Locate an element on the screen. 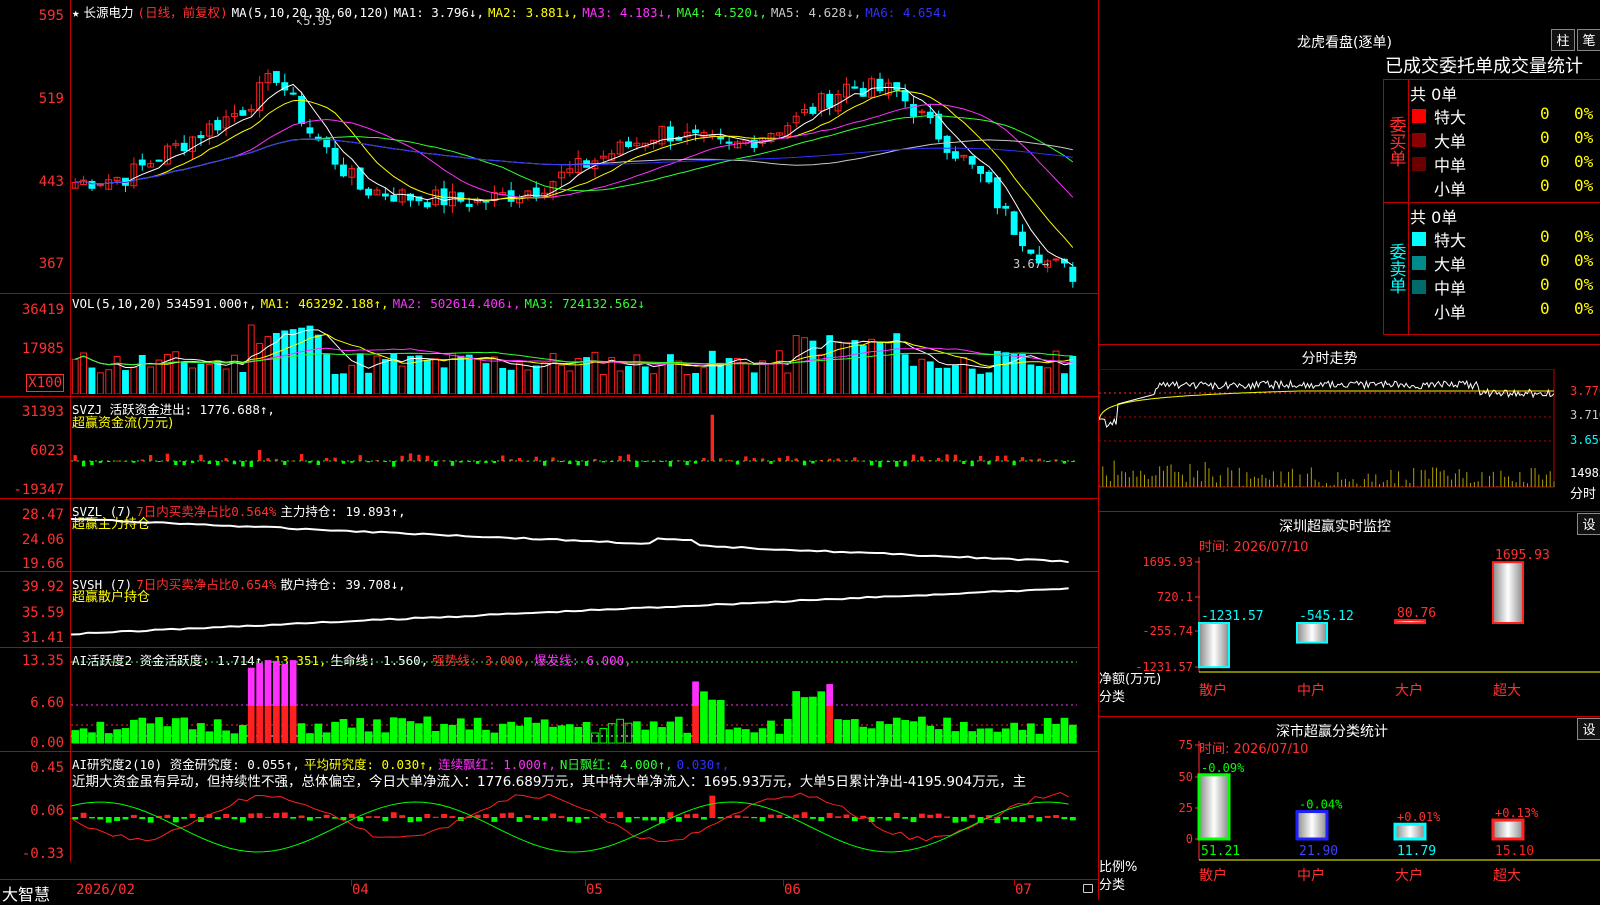 The image size is (1600, 905). dragon-row-value: 0 is located at coordinates (1545, 185).